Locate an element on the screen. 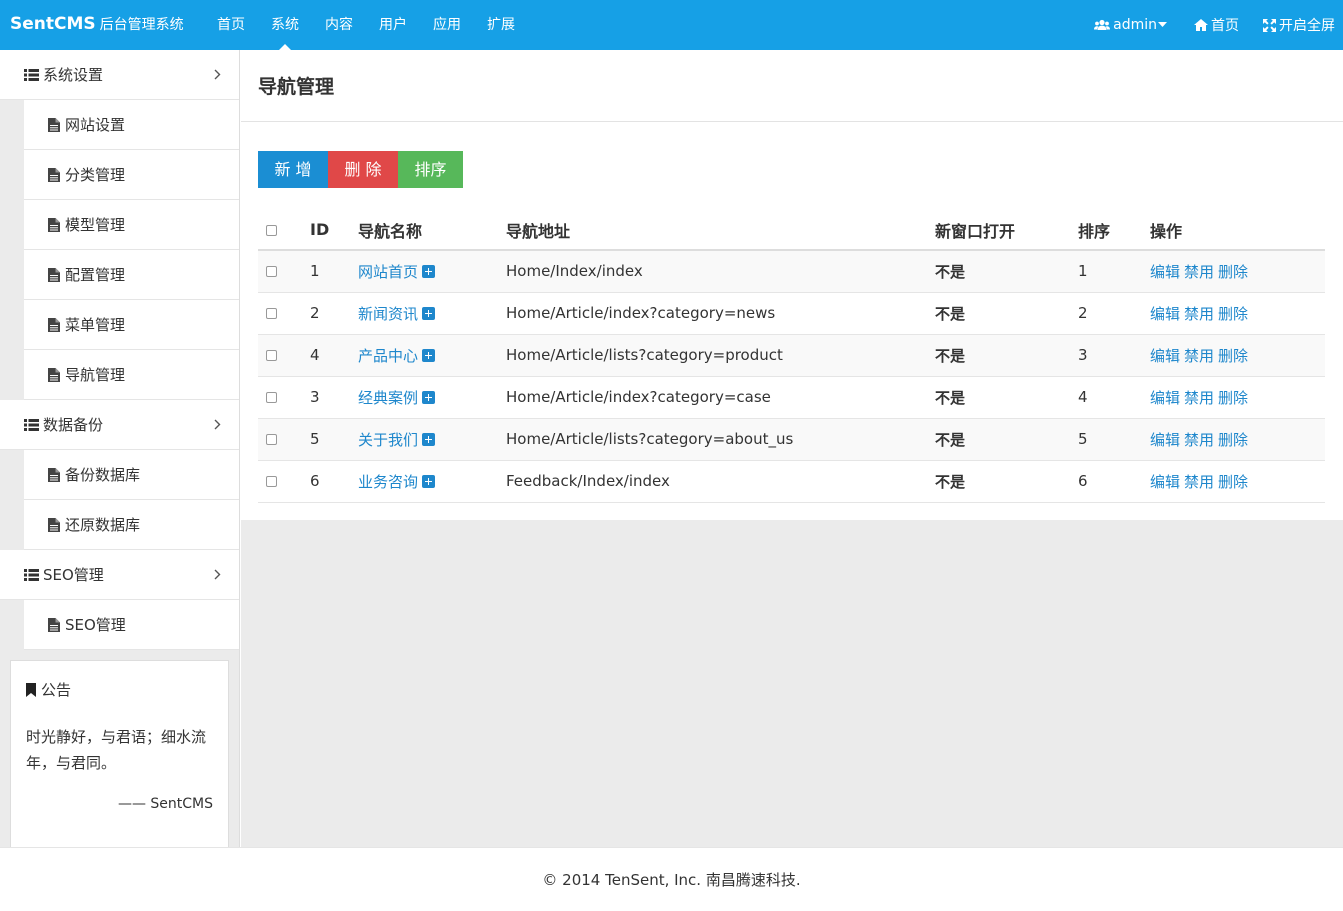 Image resolution: width=1343 pixels, height=911 pixels. sidebar-item-menu-management: 菜单管理 is located at coordinates (131, 325).